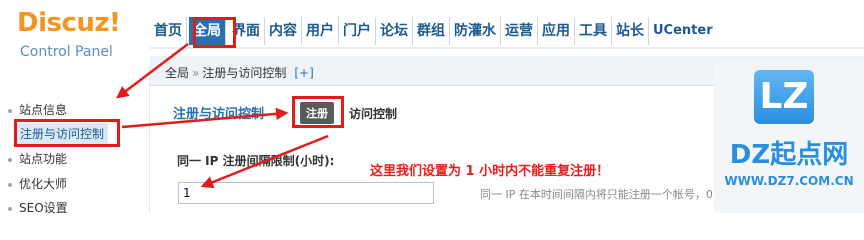 The image size is (864, 240). What do you see at coordinates (507, 48) in the screenshot?
I see `header-divider` at bounding box center [507, 48].